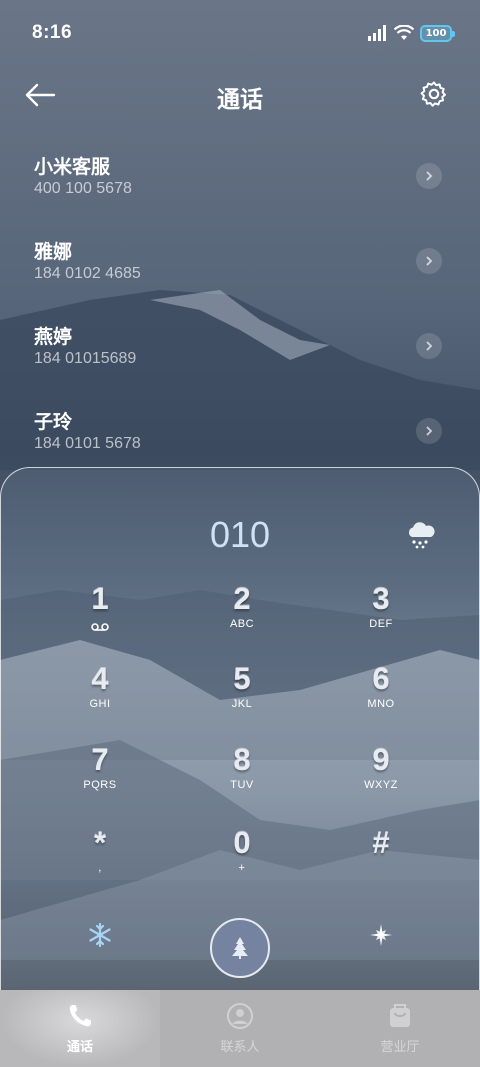  What do you see at coordinates (381, 785) in the screenshot?
I see `key-letters: WXYZ` at bounding box center [381, 785].